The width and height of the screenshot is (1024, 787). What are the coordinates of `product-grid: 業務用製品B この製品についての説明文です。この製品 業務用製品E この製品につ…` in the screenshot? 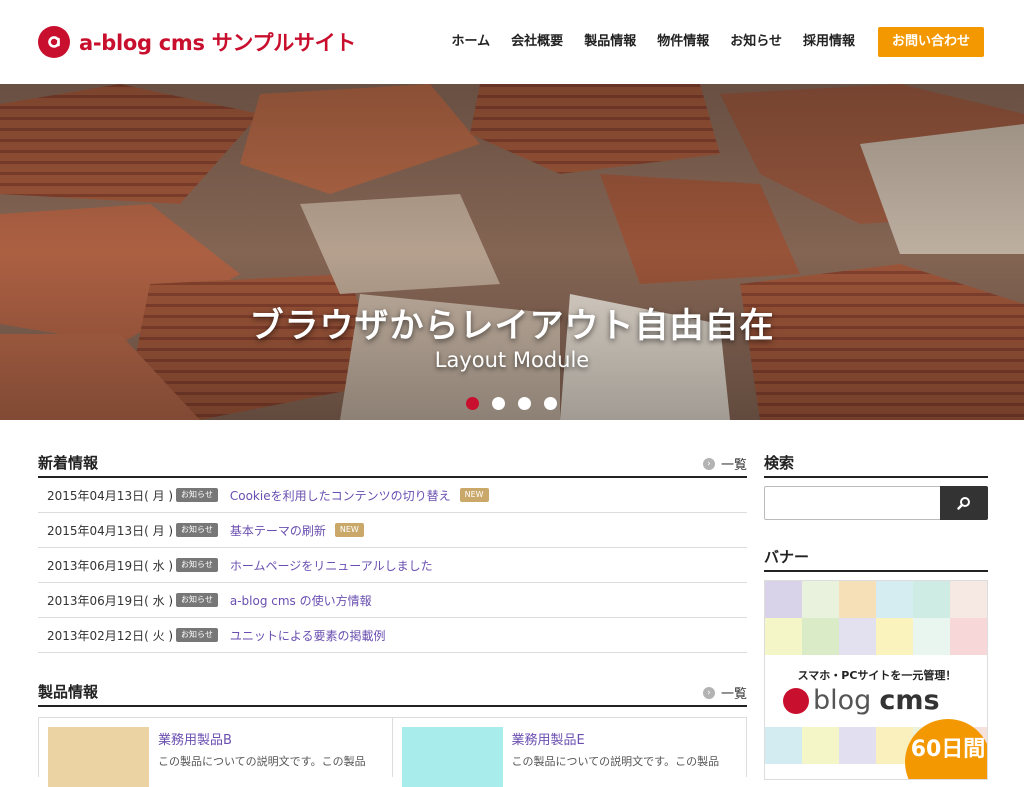 It's located at (392, 752).